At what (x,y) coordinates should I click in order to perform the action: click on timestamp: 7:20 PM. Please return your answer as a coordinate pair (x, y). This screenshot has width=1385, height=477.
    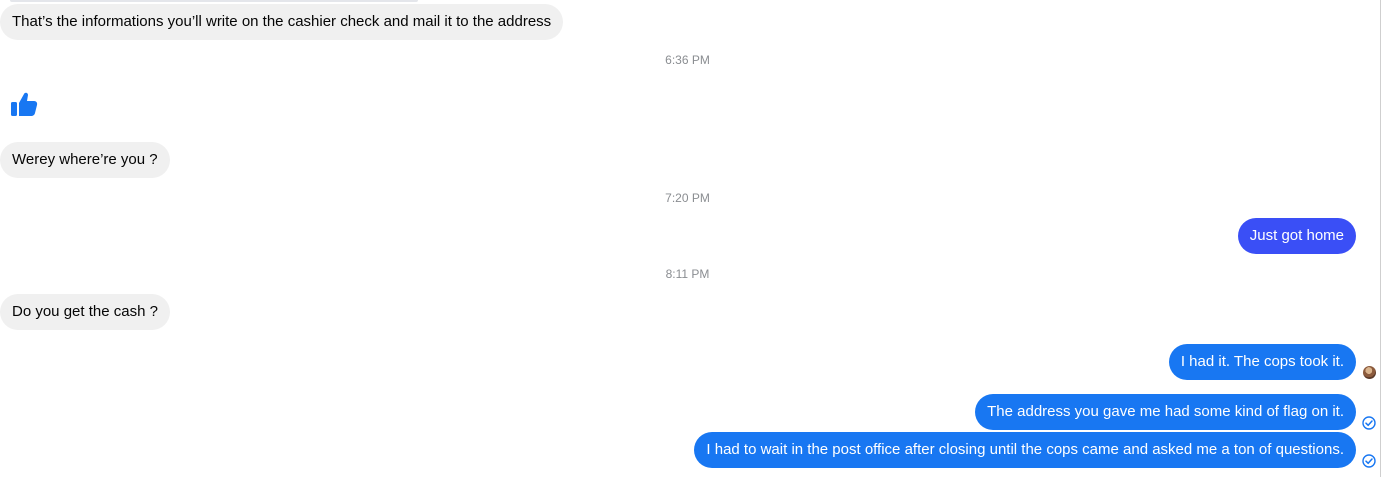
    Looking at the image, I should click on (687, 198).